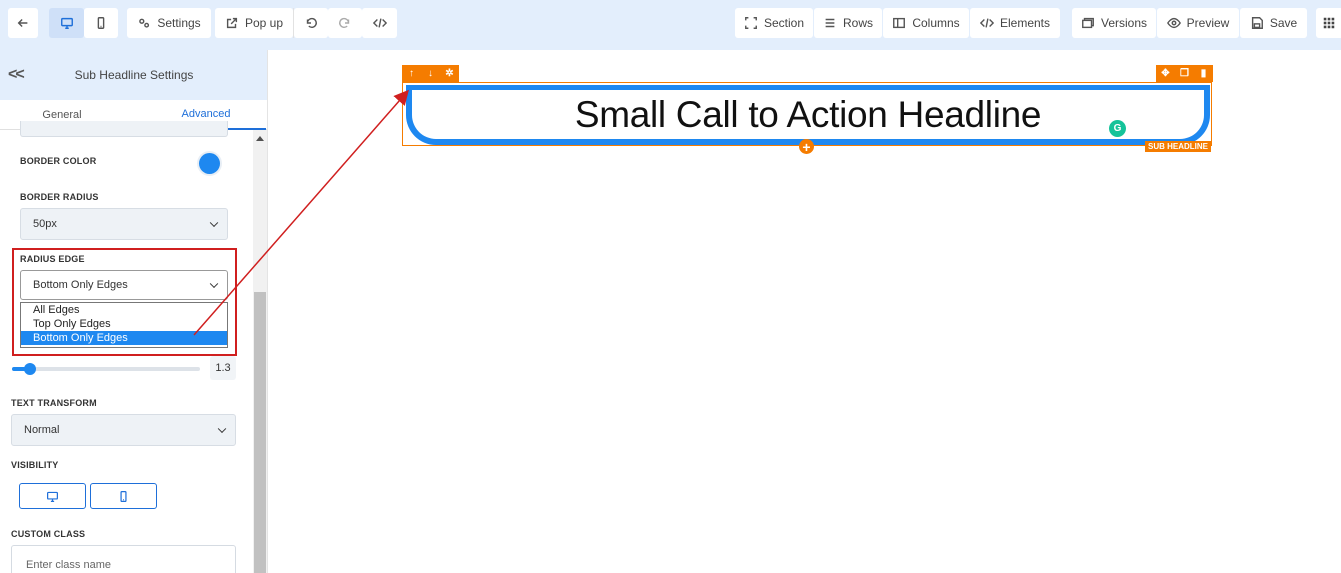 This screenshot has height=573, width=1341. What do you see at coordinates (209, 163) in the screenshot?
I see `border-color-swatch` at bounding box center [209, 163].